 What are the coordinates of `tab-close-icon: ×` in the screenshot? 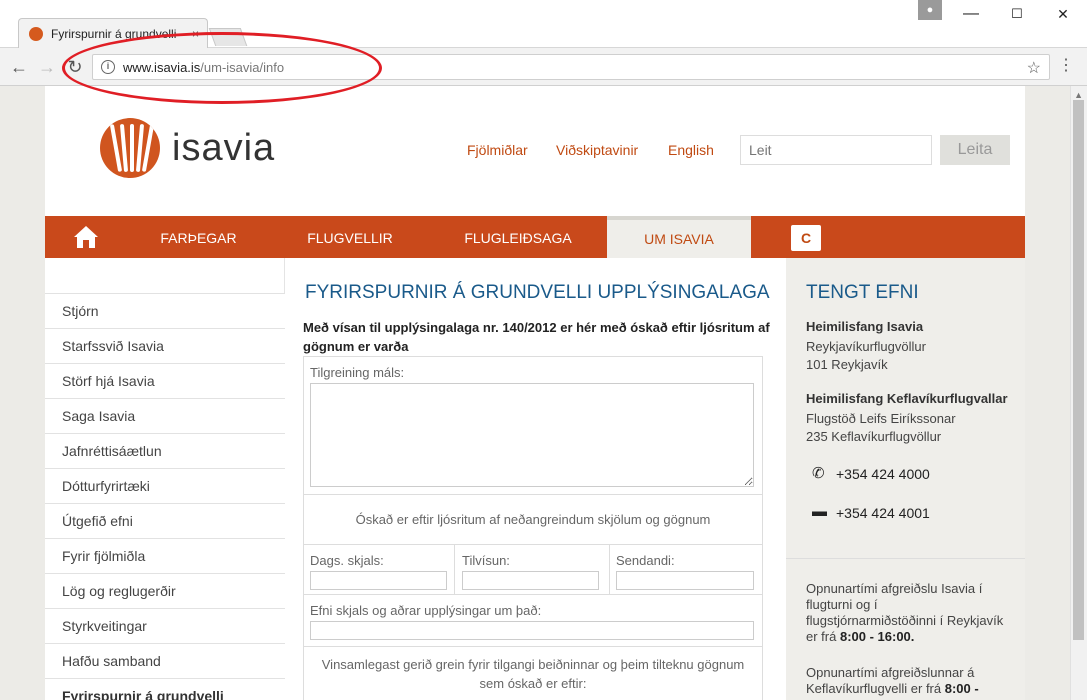 It's located at (195, 34).